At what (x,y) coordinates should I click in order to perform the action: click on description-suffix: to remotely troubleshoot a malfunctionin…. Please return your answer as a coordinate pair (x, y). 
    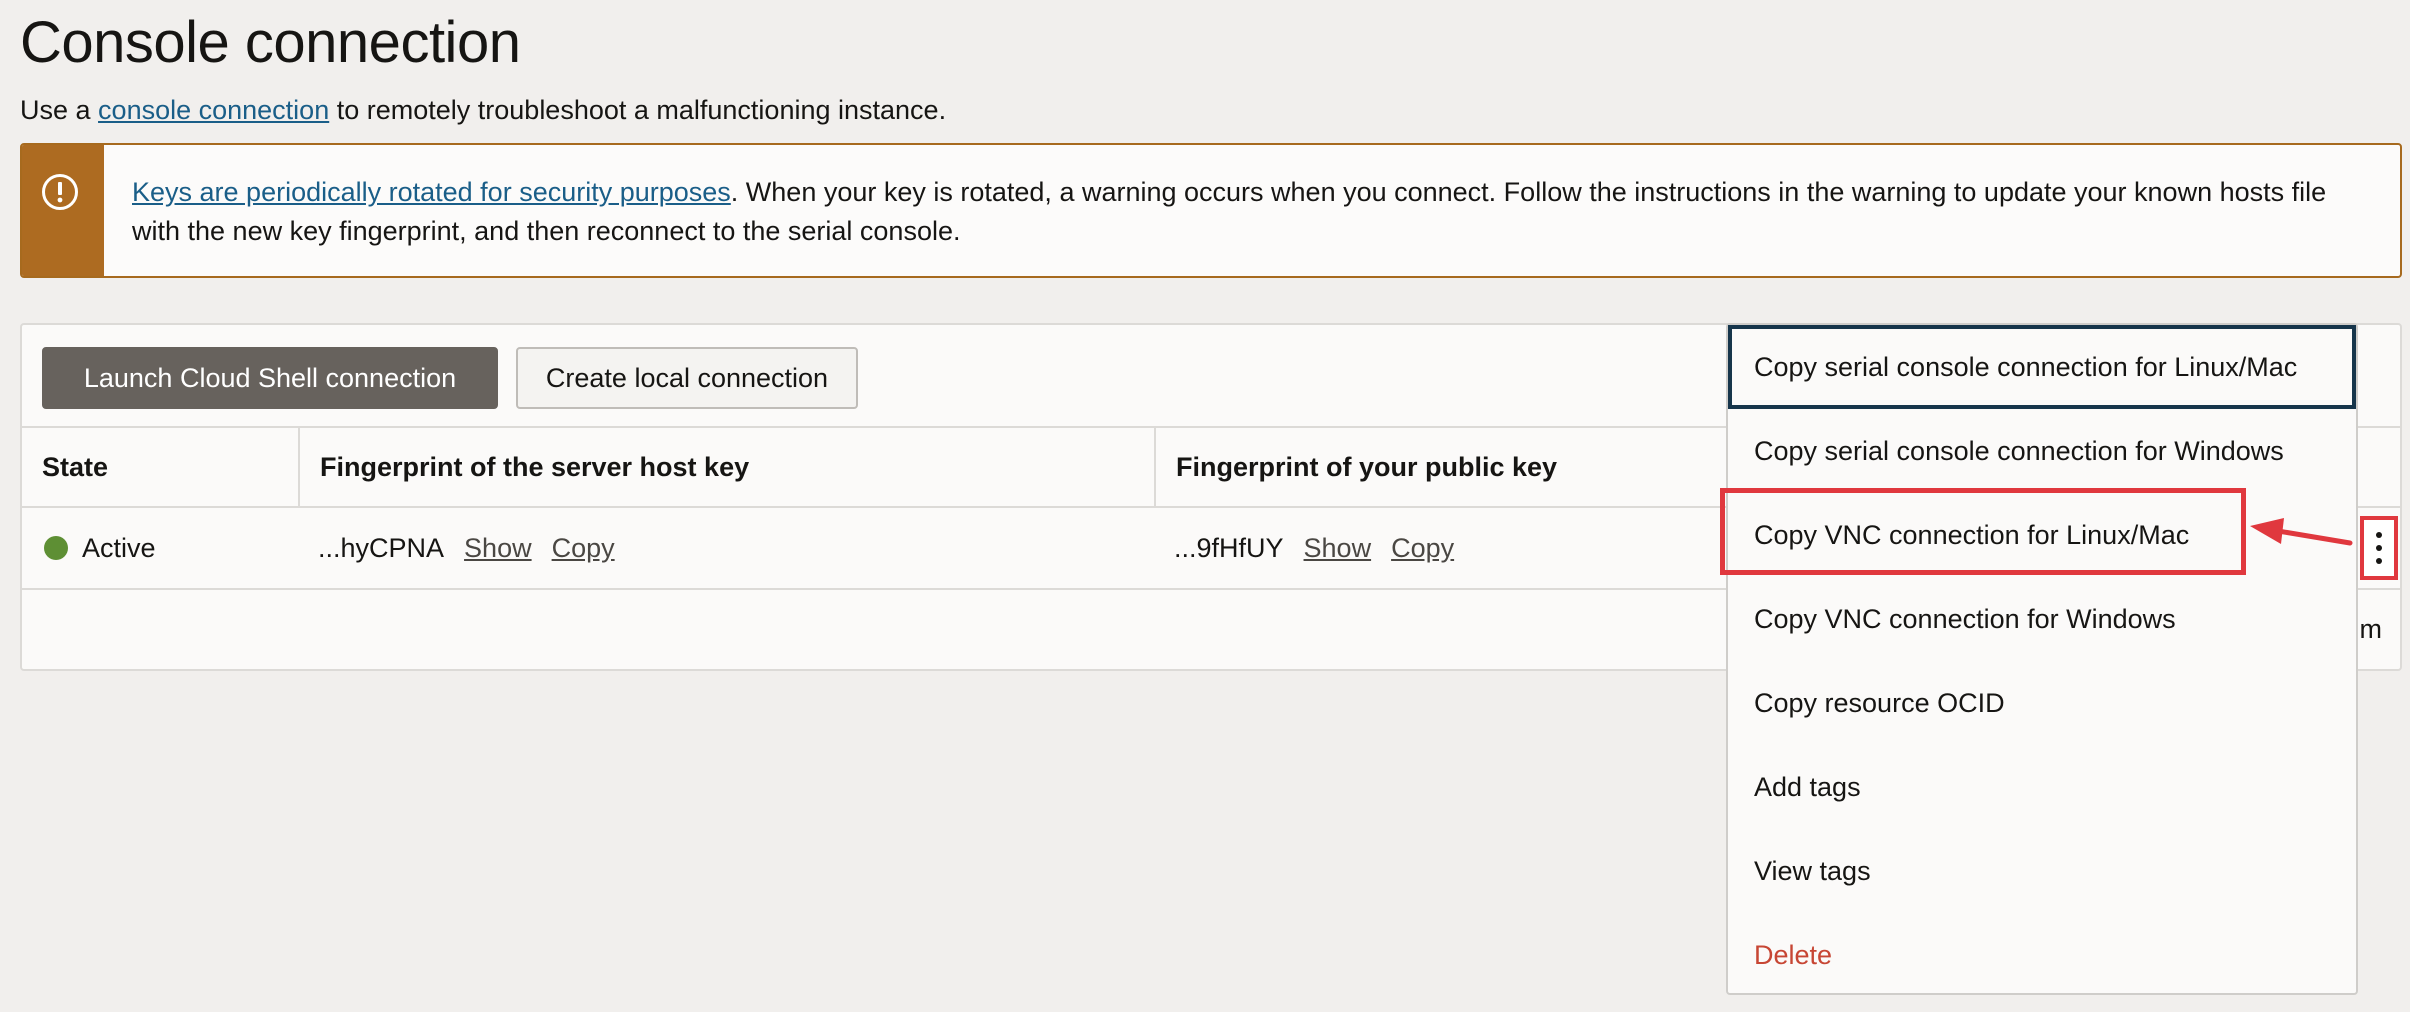
    Looking at the image, I should click on (638, 110).